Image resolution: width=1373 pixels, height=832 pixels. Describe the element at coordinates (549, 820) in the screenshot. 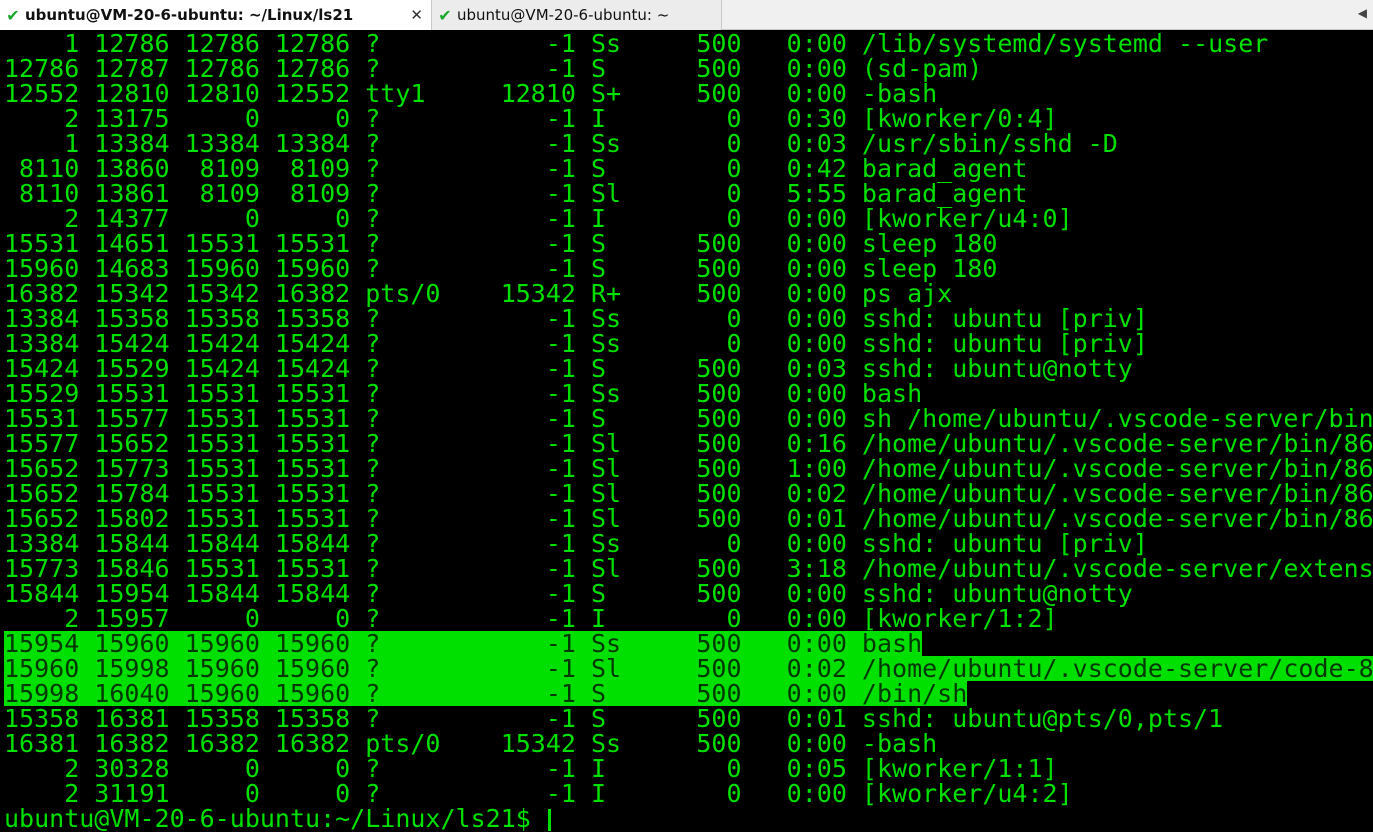

I see `text-cursor` at that location.